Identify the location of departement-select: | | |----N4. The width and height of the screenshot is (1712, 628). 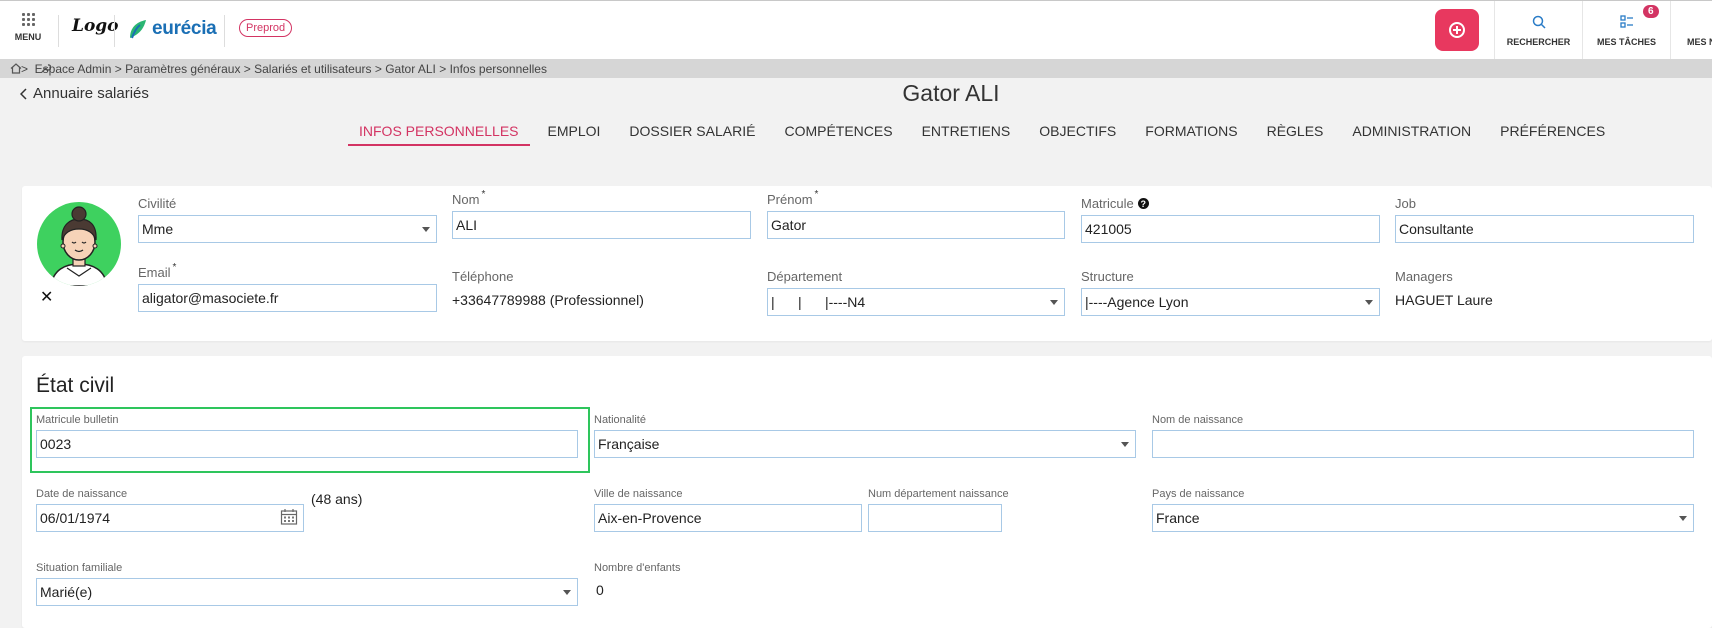
(916, 302).